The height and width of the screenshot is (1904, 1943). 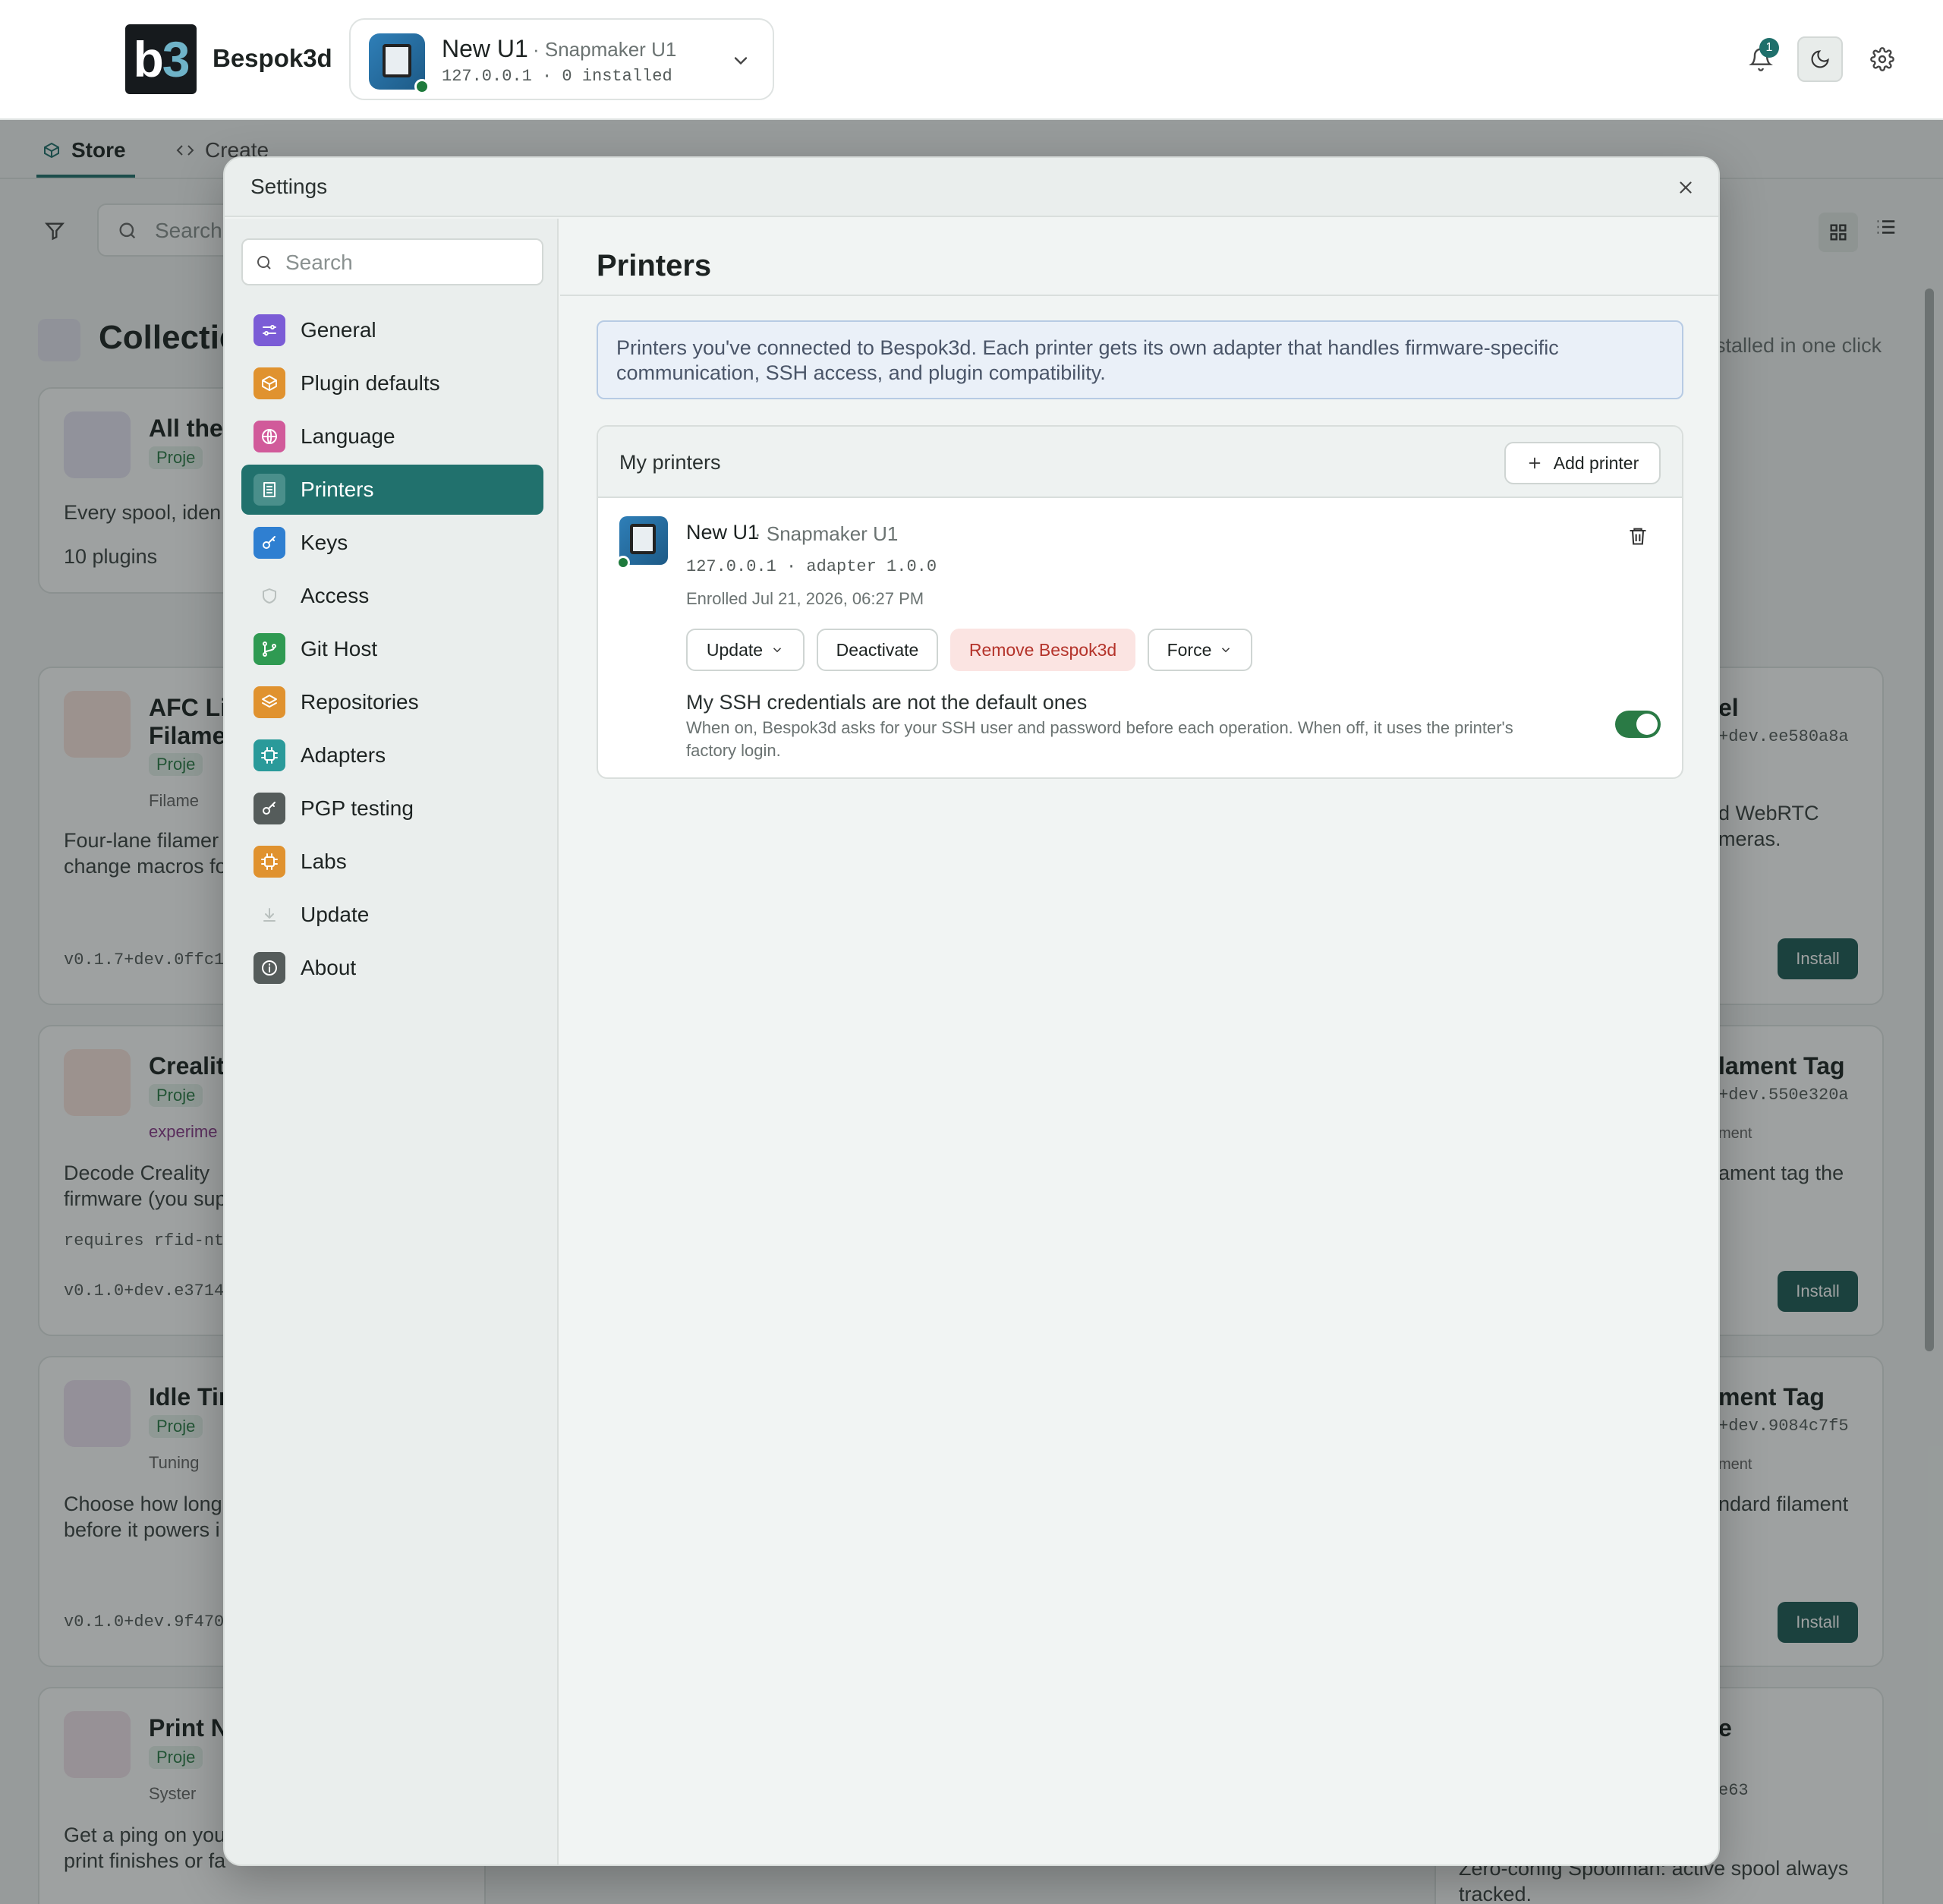 I want to click on package-icon, so click(x=269, y=383).